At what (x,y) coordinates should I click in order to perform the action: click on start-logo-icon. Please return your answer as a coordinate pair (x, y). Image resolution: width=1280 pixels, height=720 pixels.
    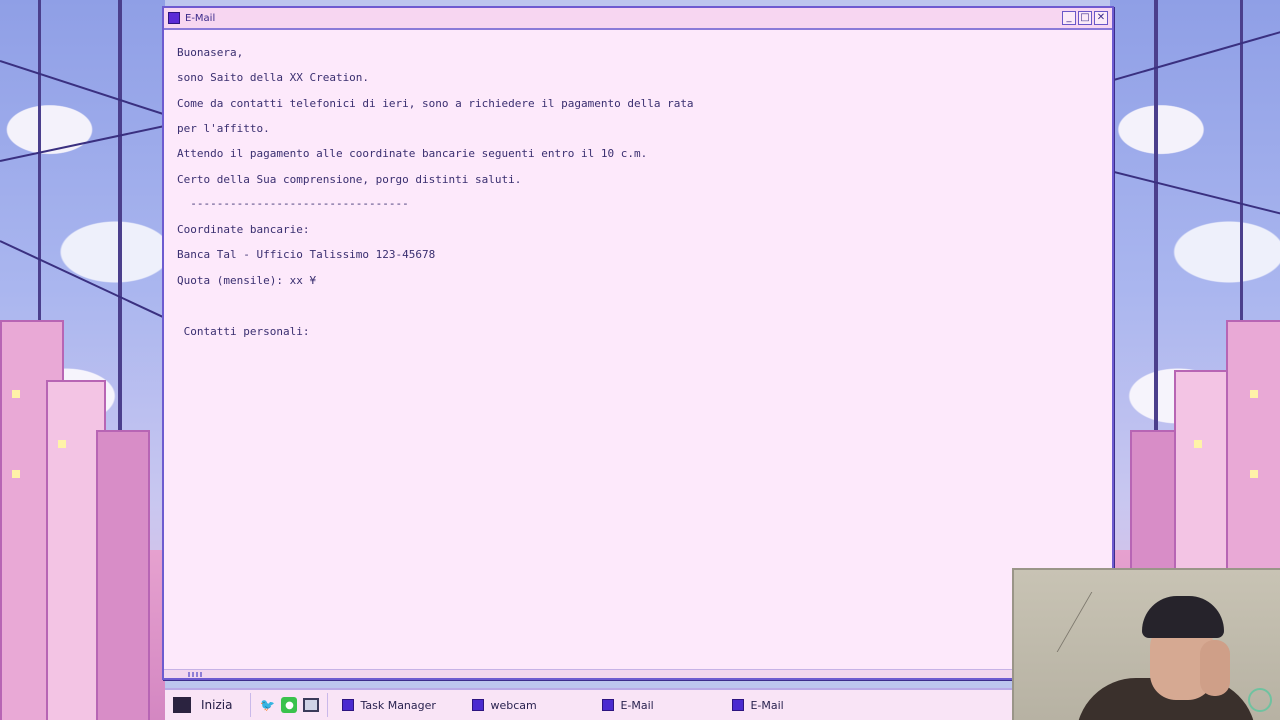
    Looking at the image, I should click on (182, 705).